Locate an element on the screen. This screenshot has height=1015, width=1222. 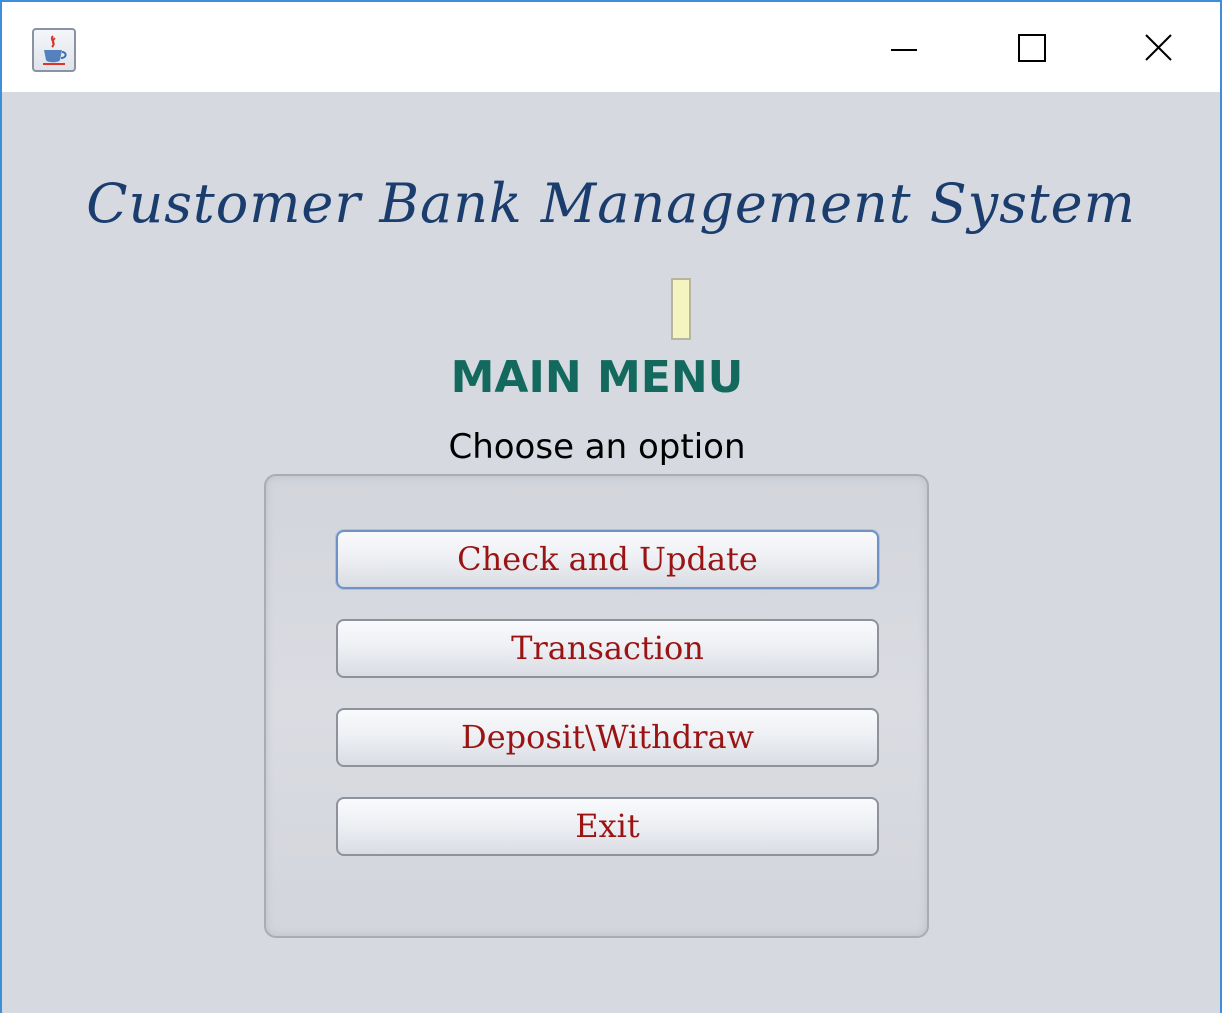
text-caret-box is located at coordinates (681, 309).